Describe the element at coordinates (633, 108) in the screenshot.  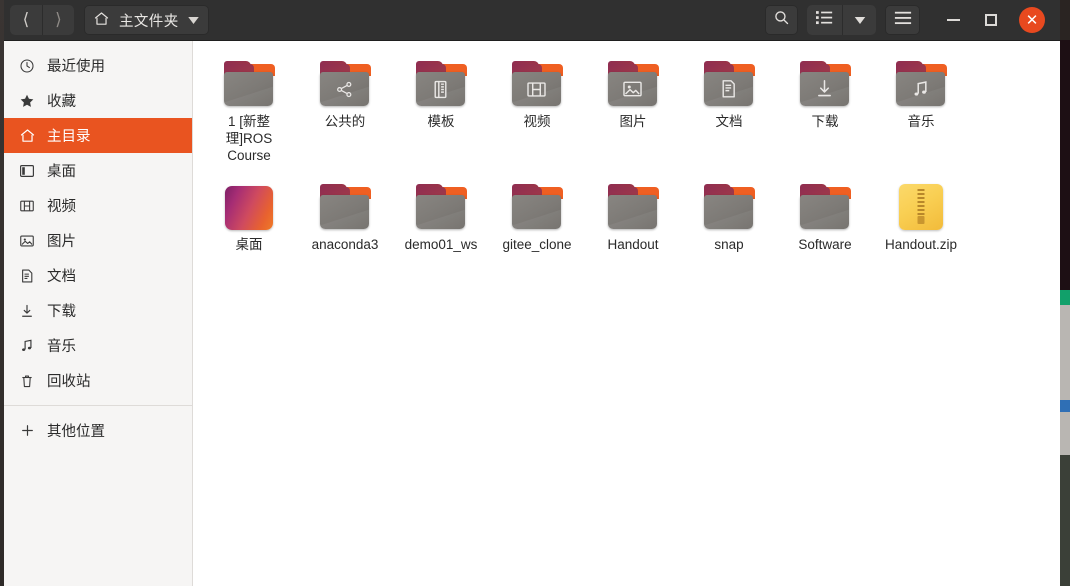
I see `file-item: 图片` at that location.